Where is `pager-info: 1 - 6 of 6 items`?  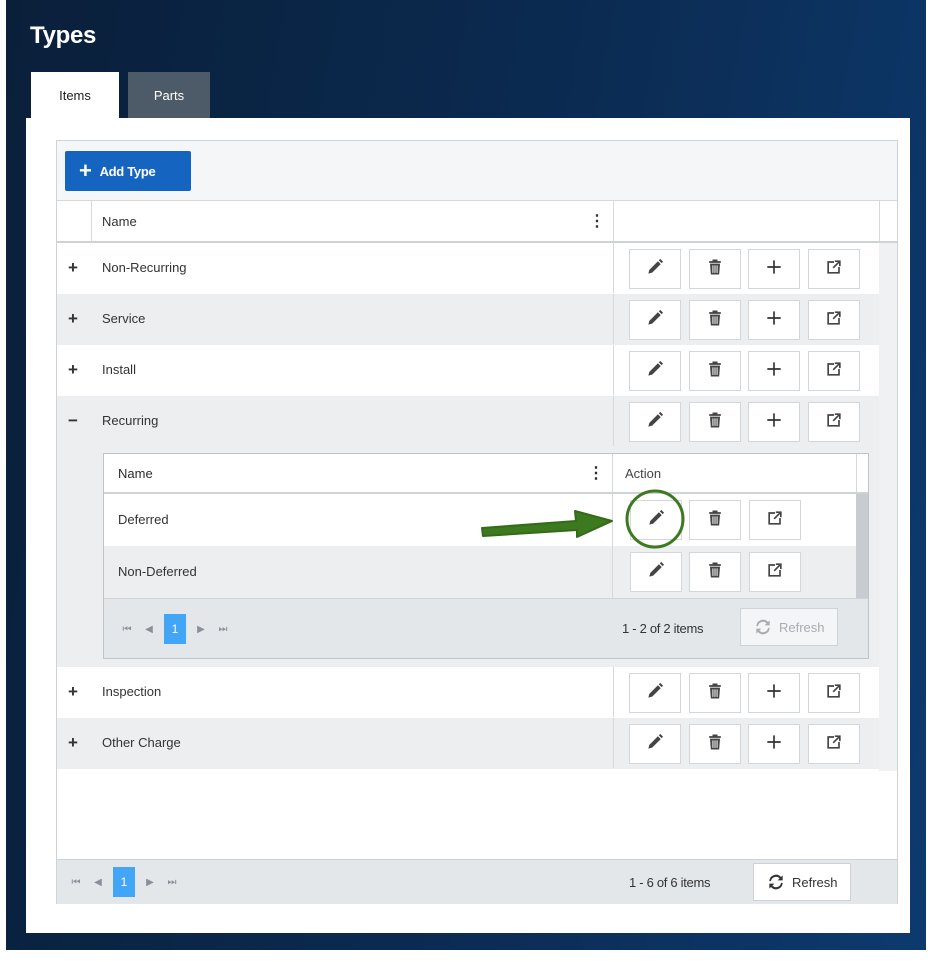 pager-info: 1 - 6 of 6 items is located at coordinates (670, 882).